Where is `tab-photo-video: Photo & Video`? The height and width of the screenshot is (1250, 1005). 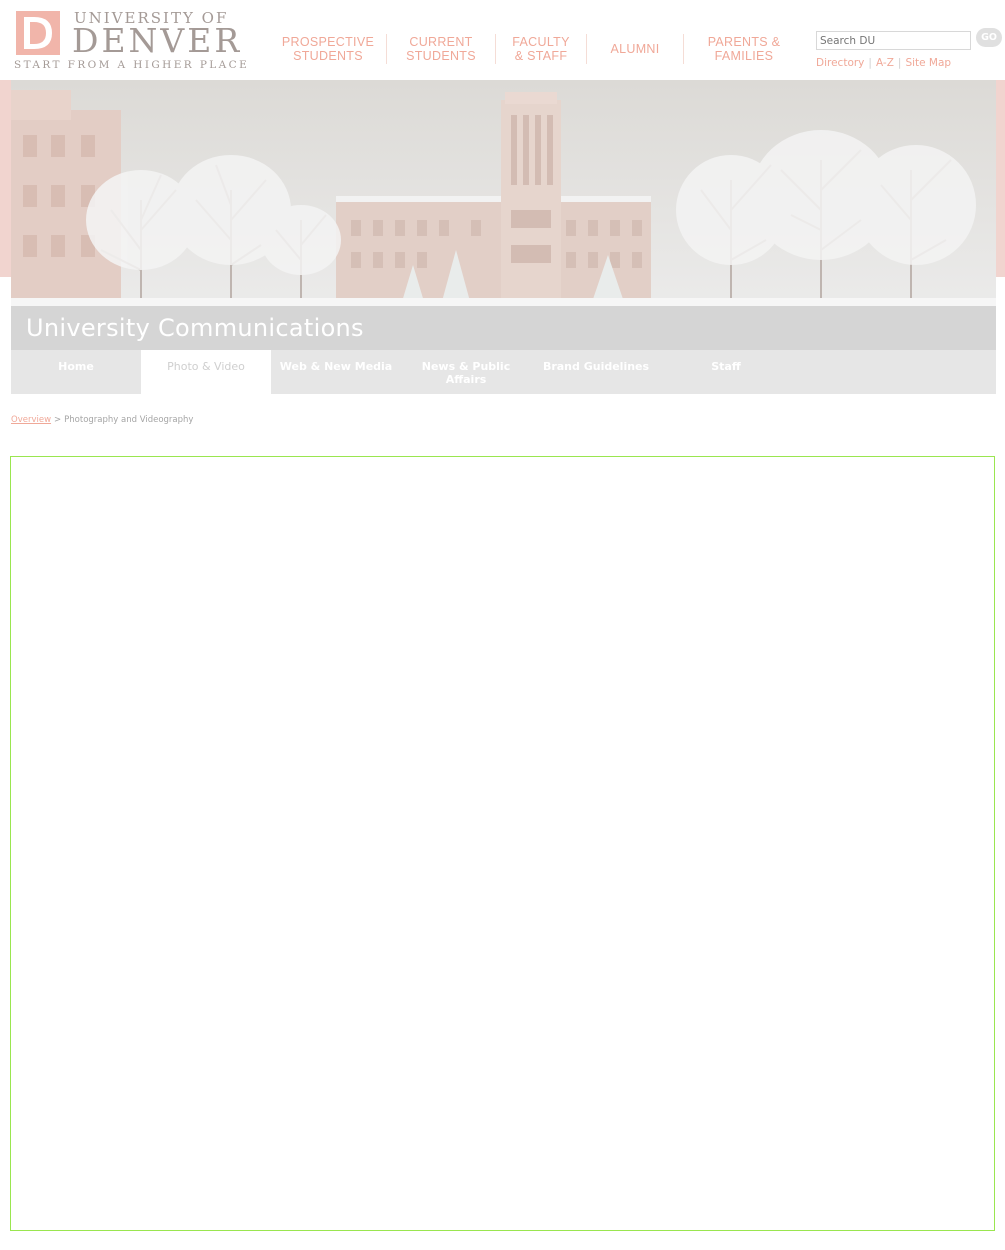 tab-photo-video: Photo & Video is located at coordinates (206, 372).